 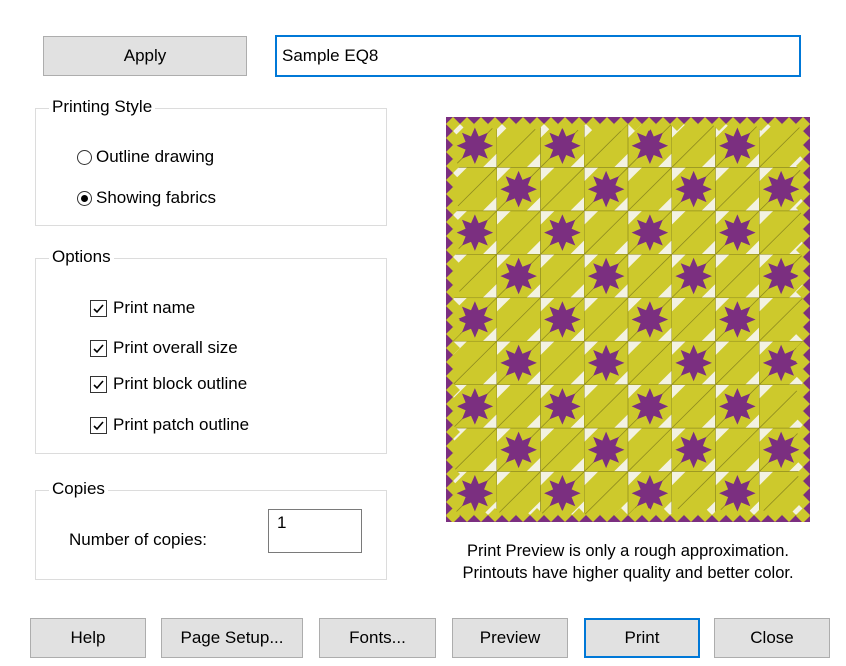 What do you see at coordinates (181, 424) in the screenshot?
I see `checkbox-label: Print patch outline` at bounding box center [181, 424].